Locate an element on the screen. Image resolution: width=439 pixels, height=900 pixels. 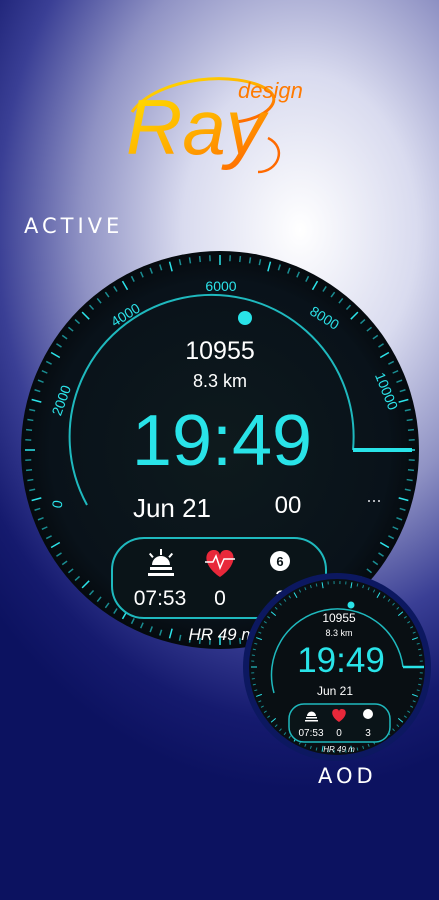
aod-progress-dot is located at coordinates (351, 605).